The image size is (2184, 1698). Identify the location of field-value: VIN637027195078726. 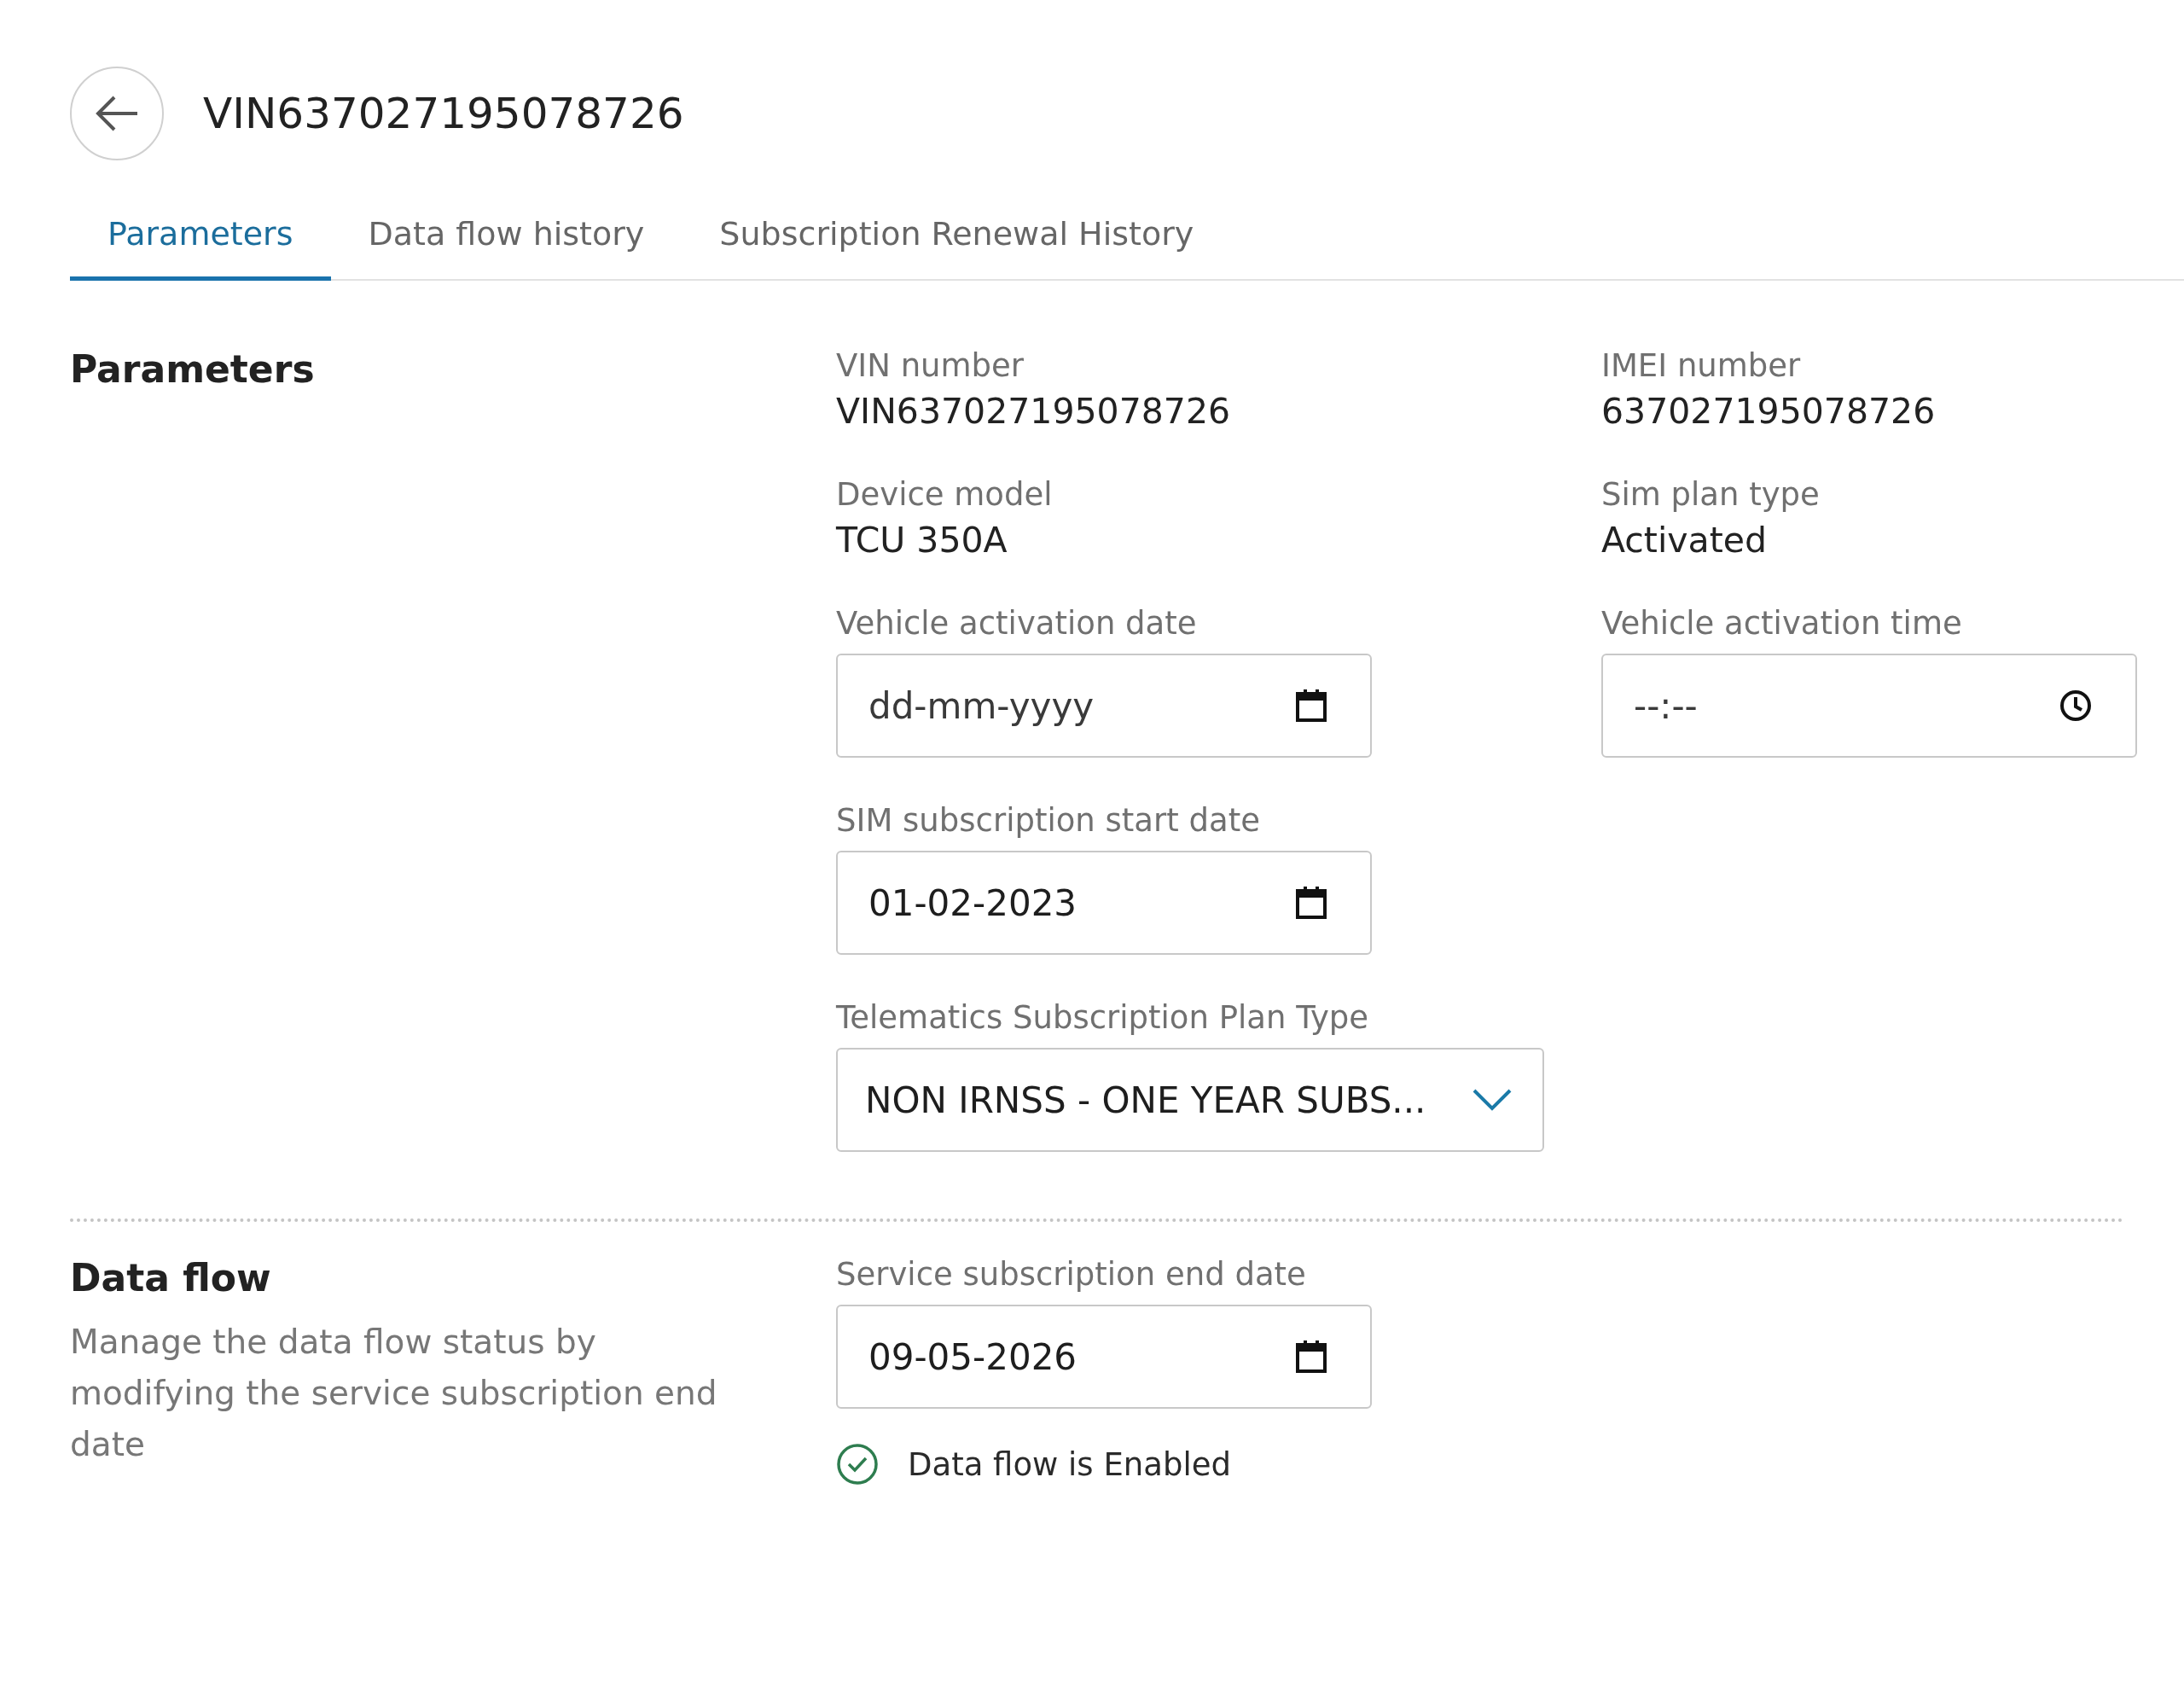
(1034, 411).